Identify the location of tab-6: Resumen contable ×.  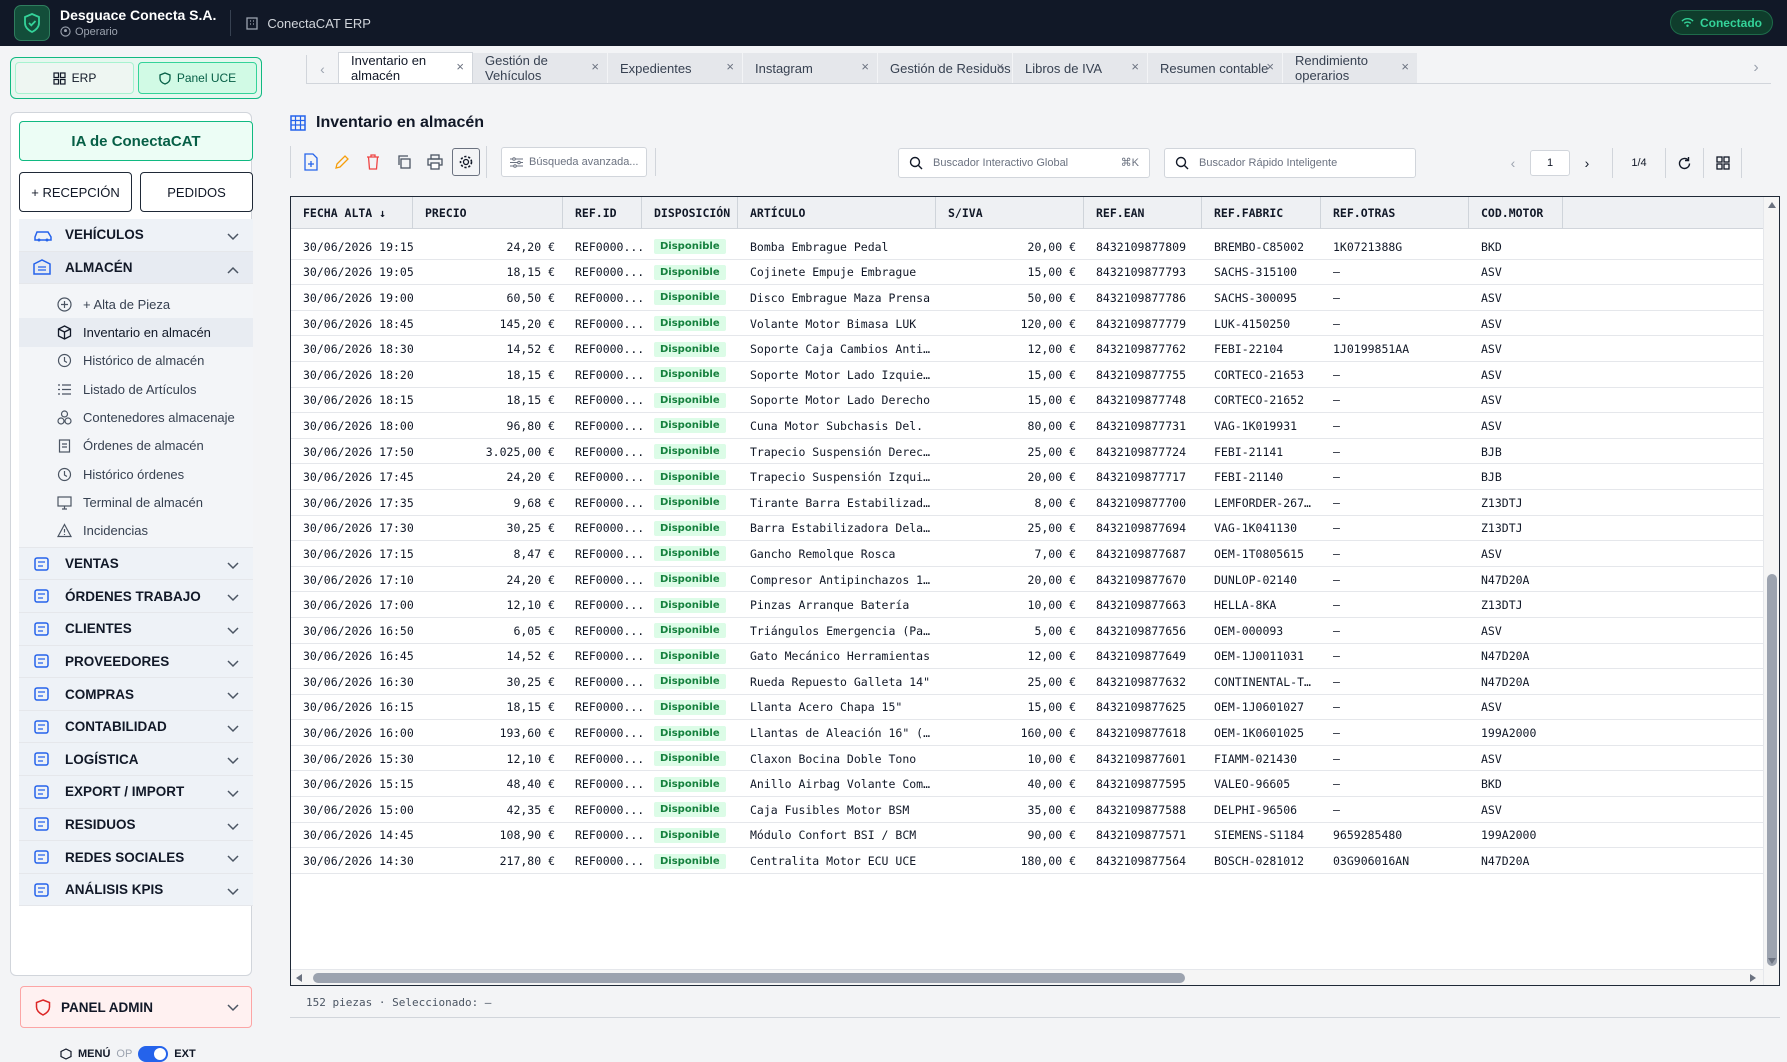
(1215, 68).